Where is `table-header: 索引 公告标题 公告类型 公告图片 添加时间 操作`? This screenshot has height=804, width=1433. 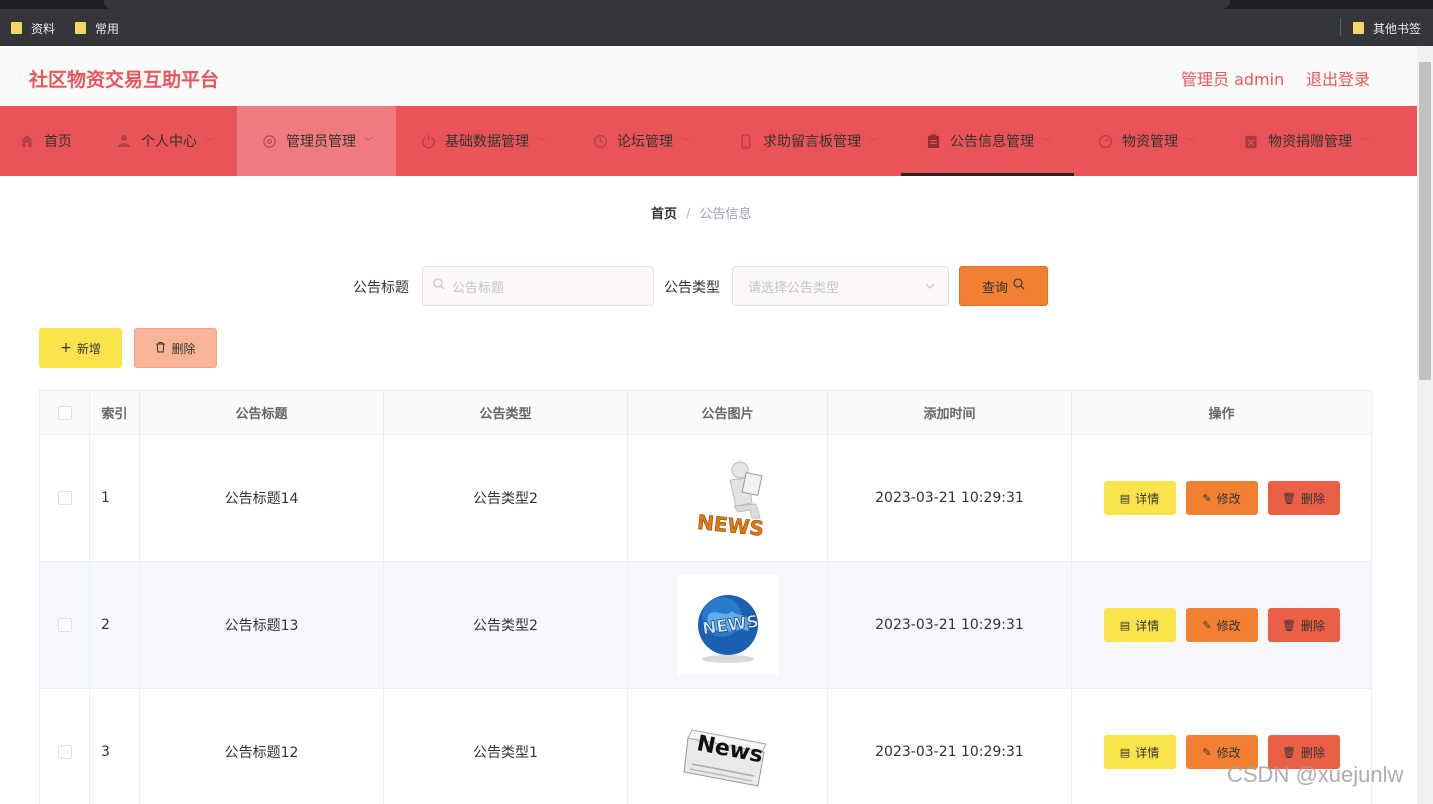
table-header: 索引 公告标题 公告类型 公告图片 添加时间 操作 is located at coordinates (706, 413).